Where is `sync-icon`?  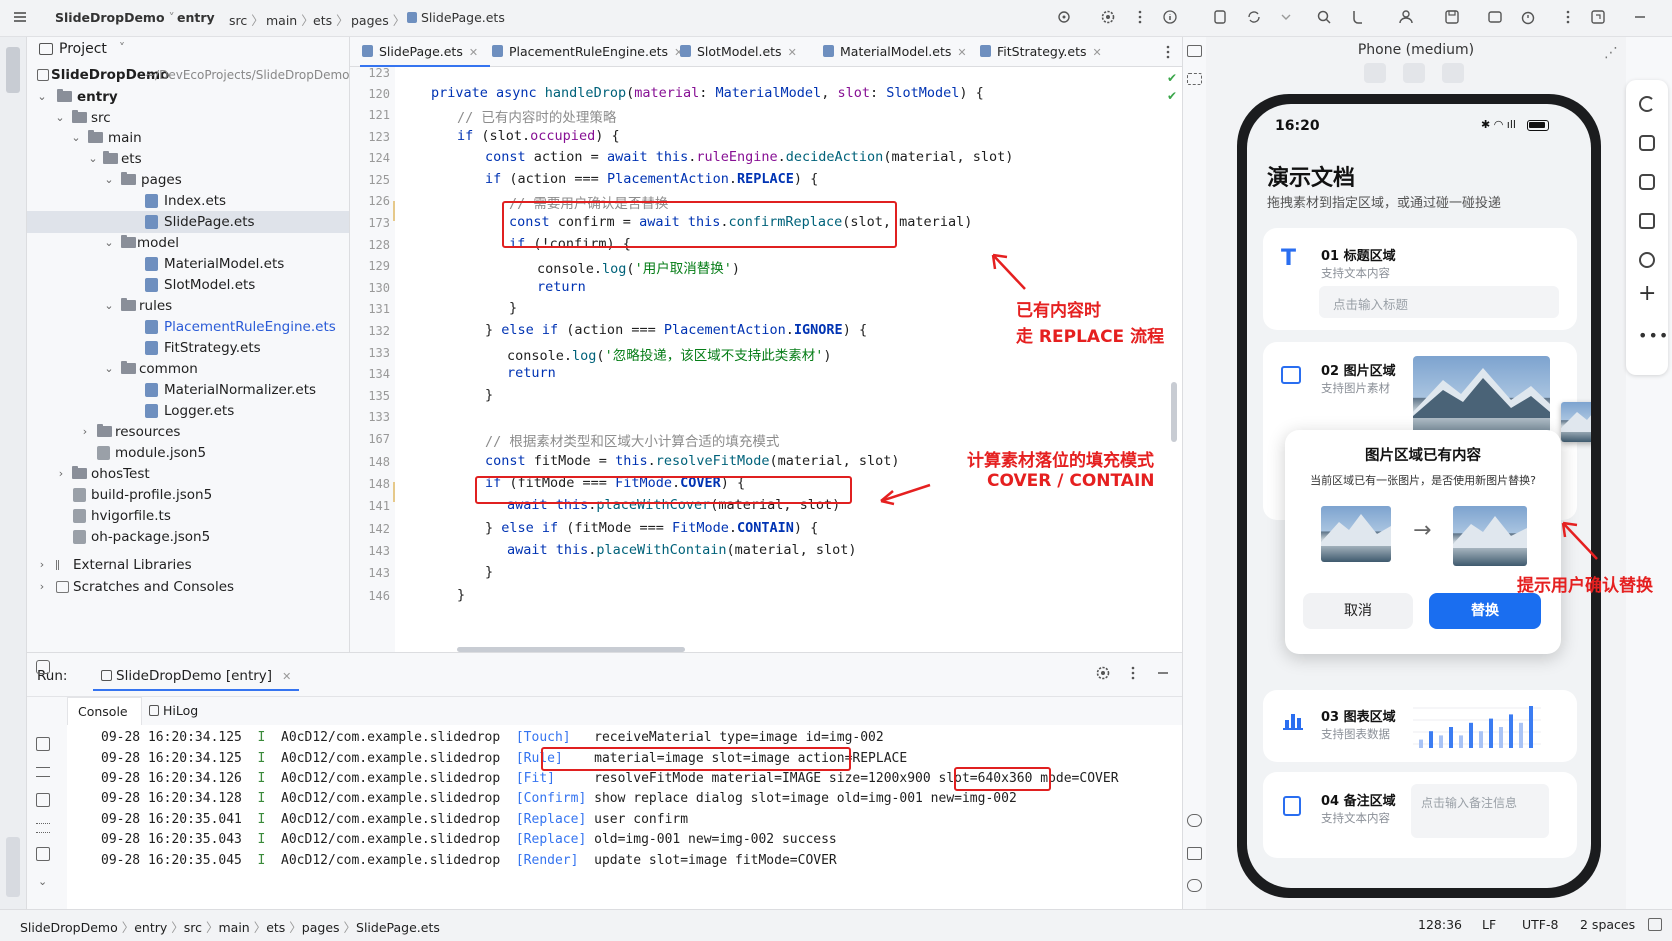 sync-icon is located at coordinates (1194, 885).